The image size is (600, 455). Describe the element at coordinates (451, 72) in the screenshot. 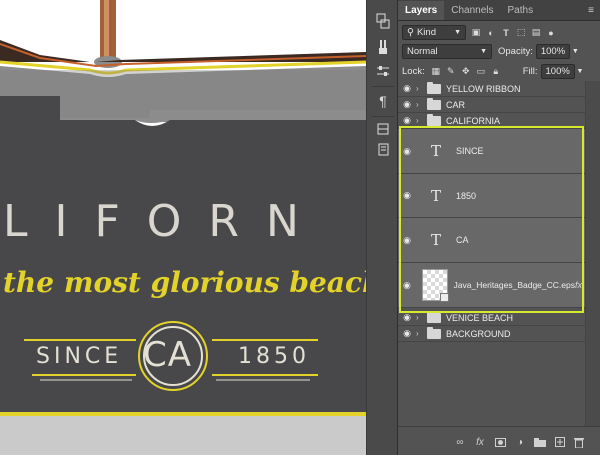

I see `lock-pixels-icon: ✎` at that location.